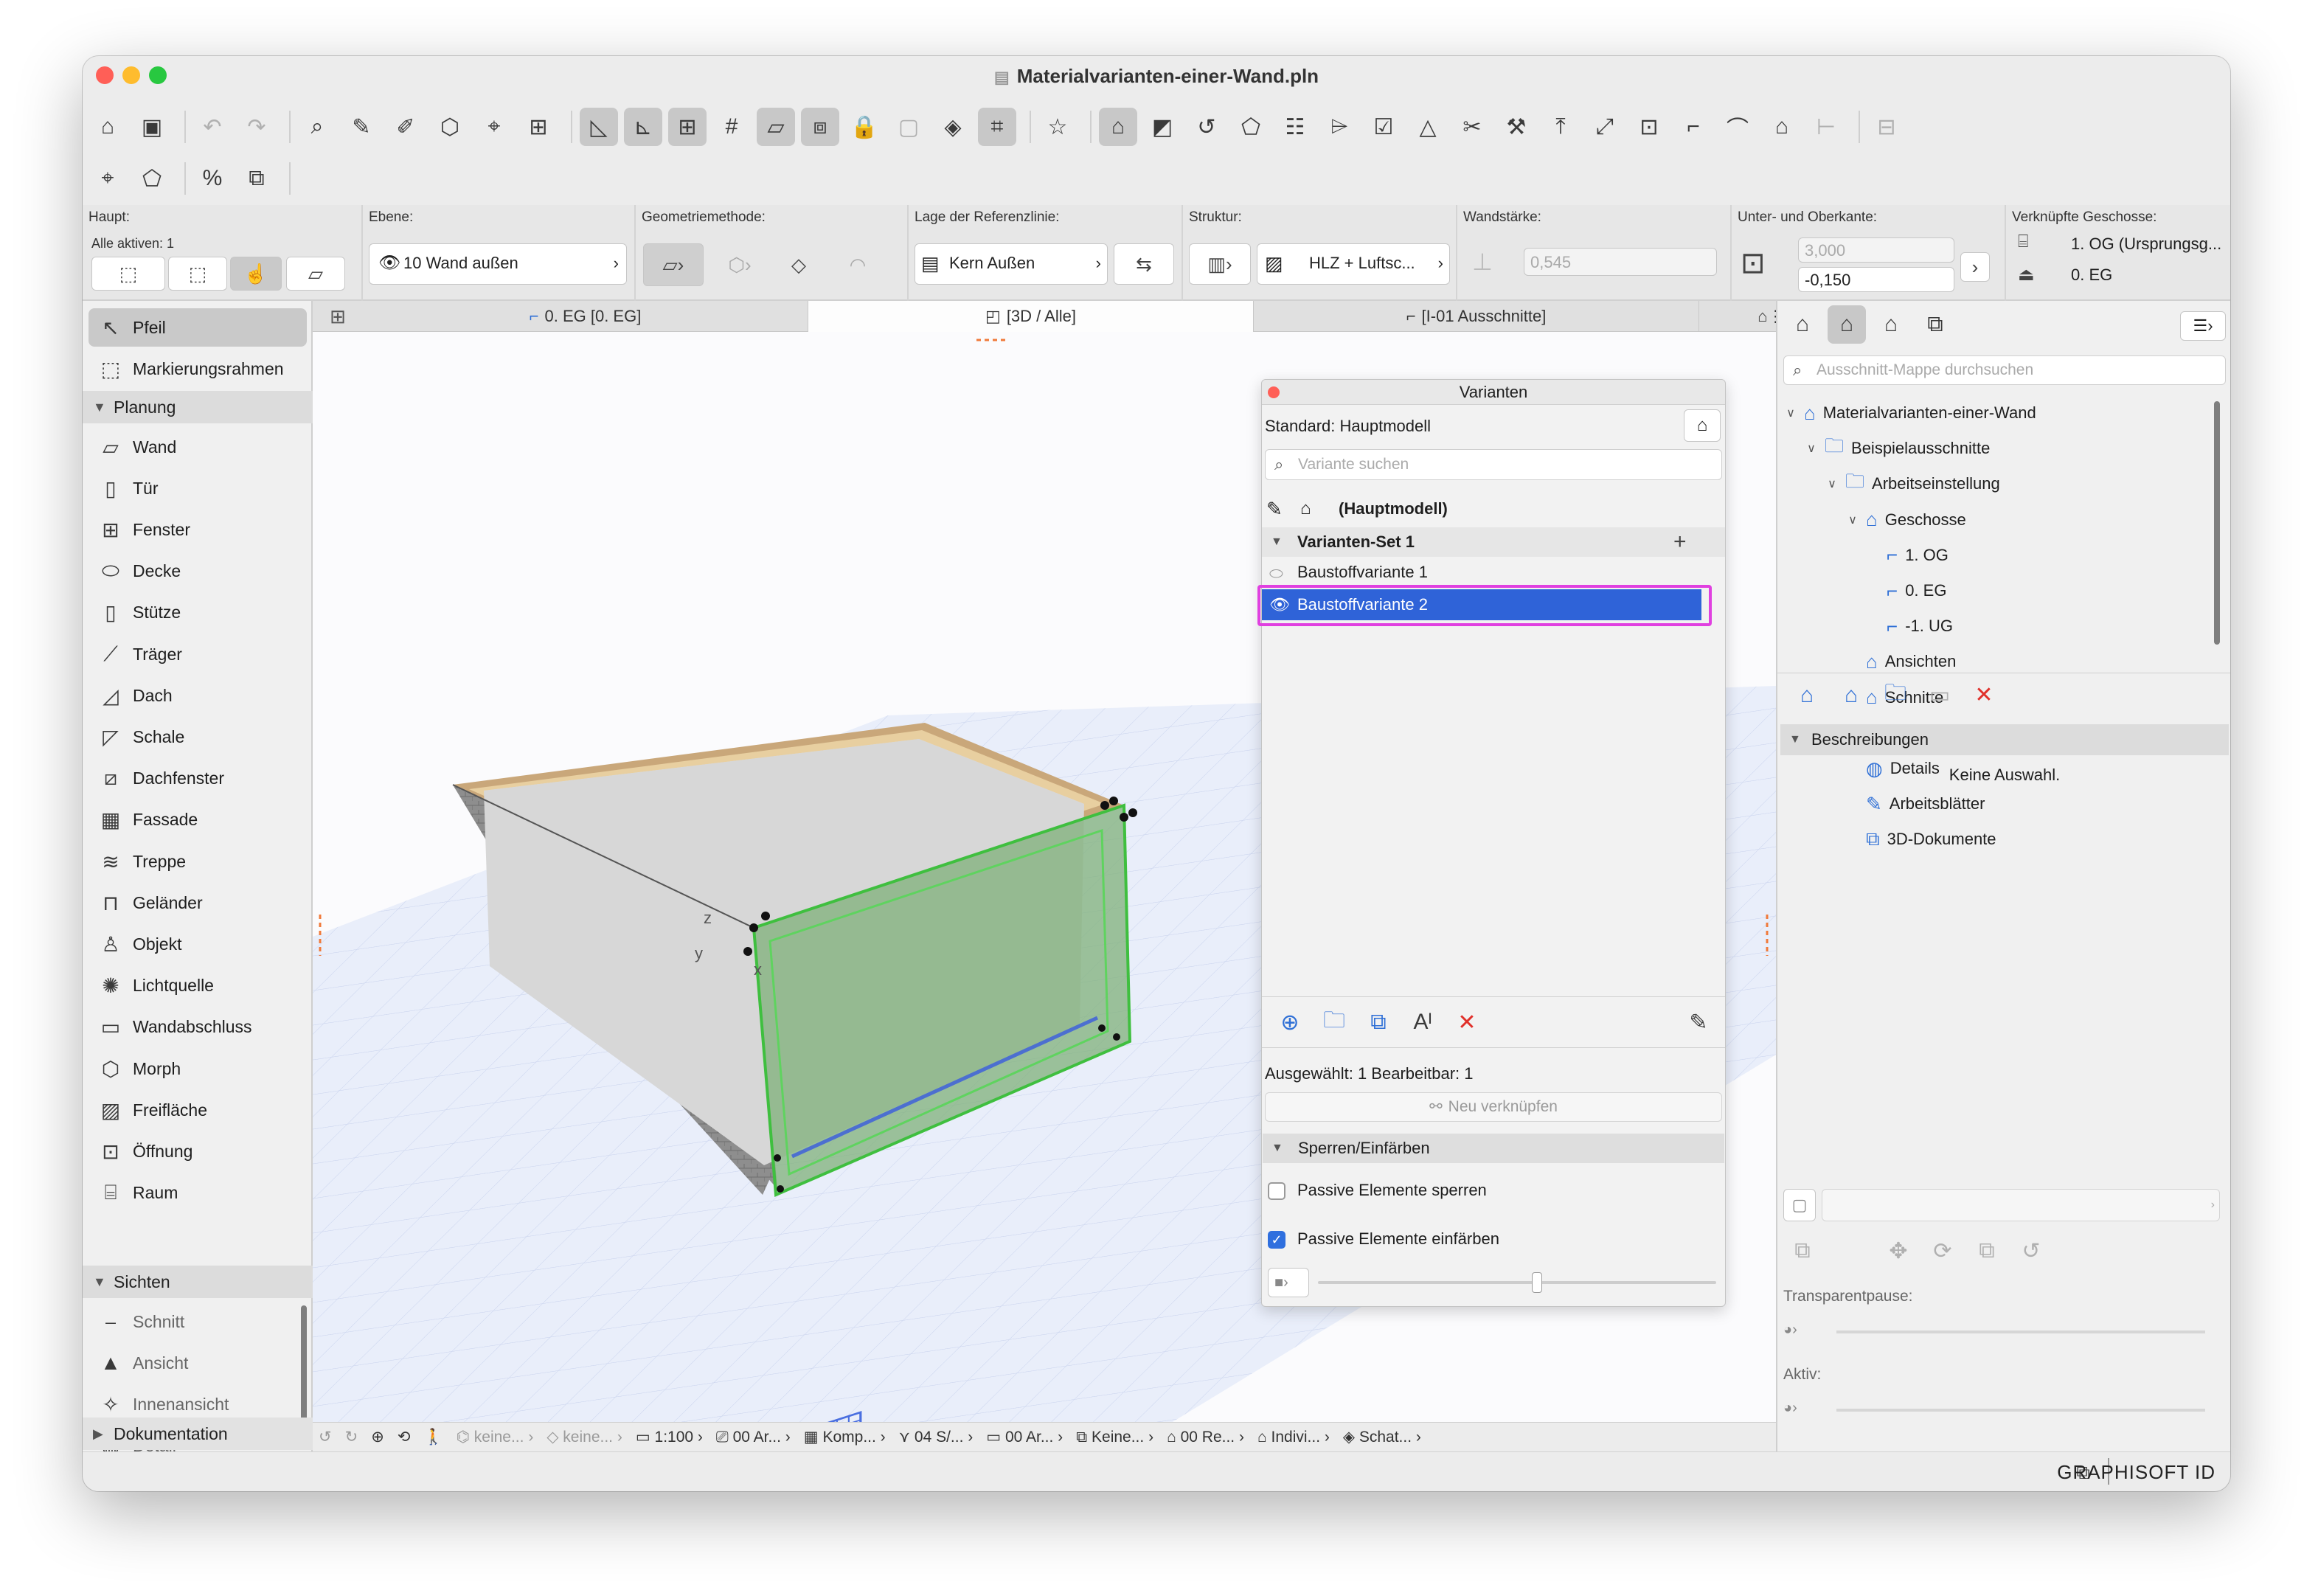  What do you see at coordinates (1428, 127) in the screenshot?
I see `shape-button: △` at bounding box center [1428, 127].